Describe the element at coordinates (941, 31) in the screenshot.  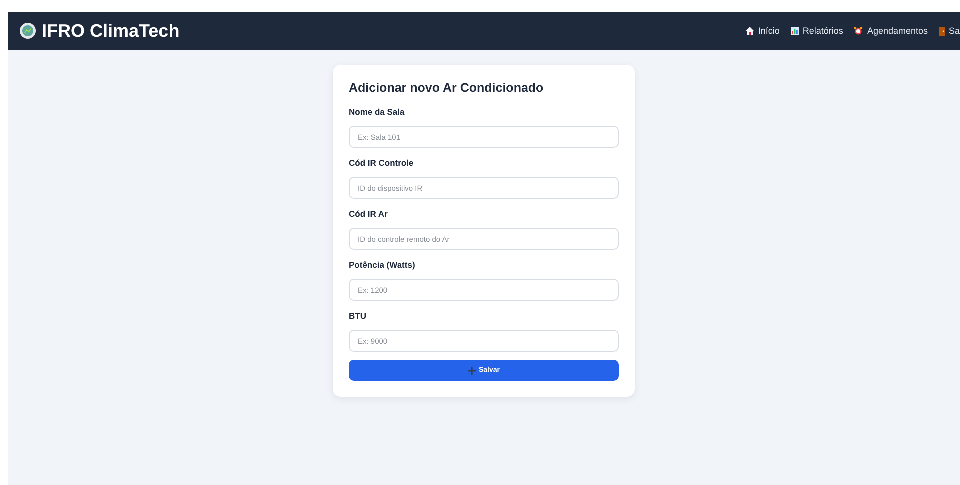
I see `door-icon` at that location.